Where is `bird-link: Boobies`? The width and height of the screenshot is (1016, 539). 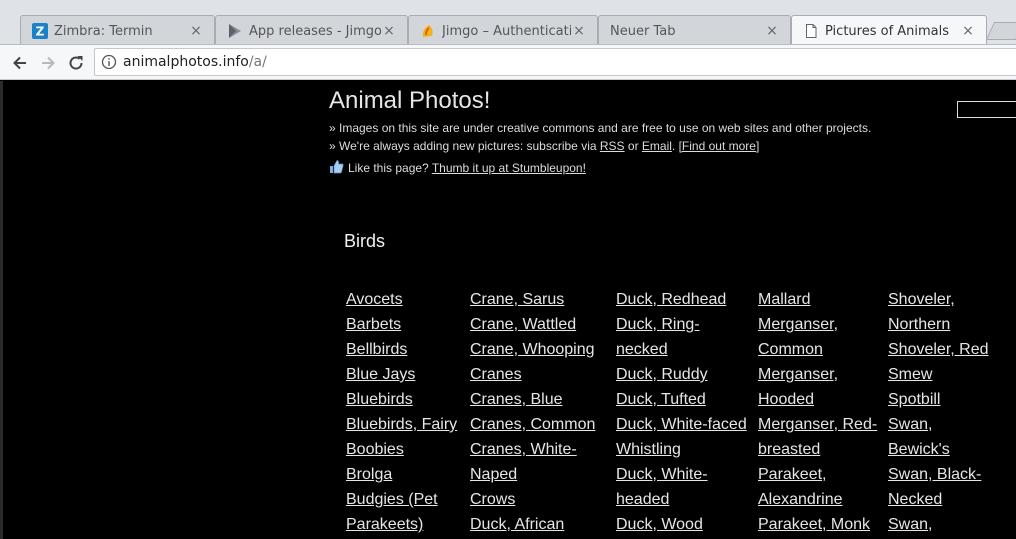
bird-link: Boobies is located at coordinates (401, 449).